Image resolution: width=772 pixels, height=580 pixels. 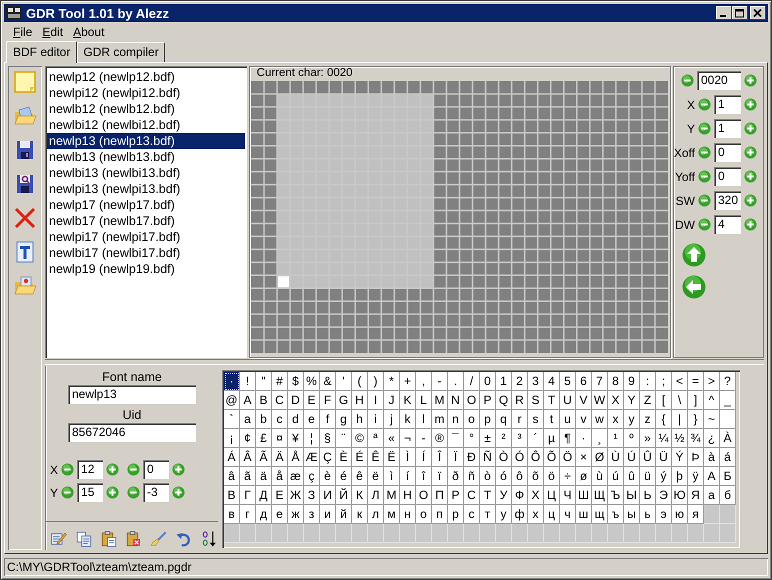 I want to click on char-cell: ø, so click(x=584, y=476).